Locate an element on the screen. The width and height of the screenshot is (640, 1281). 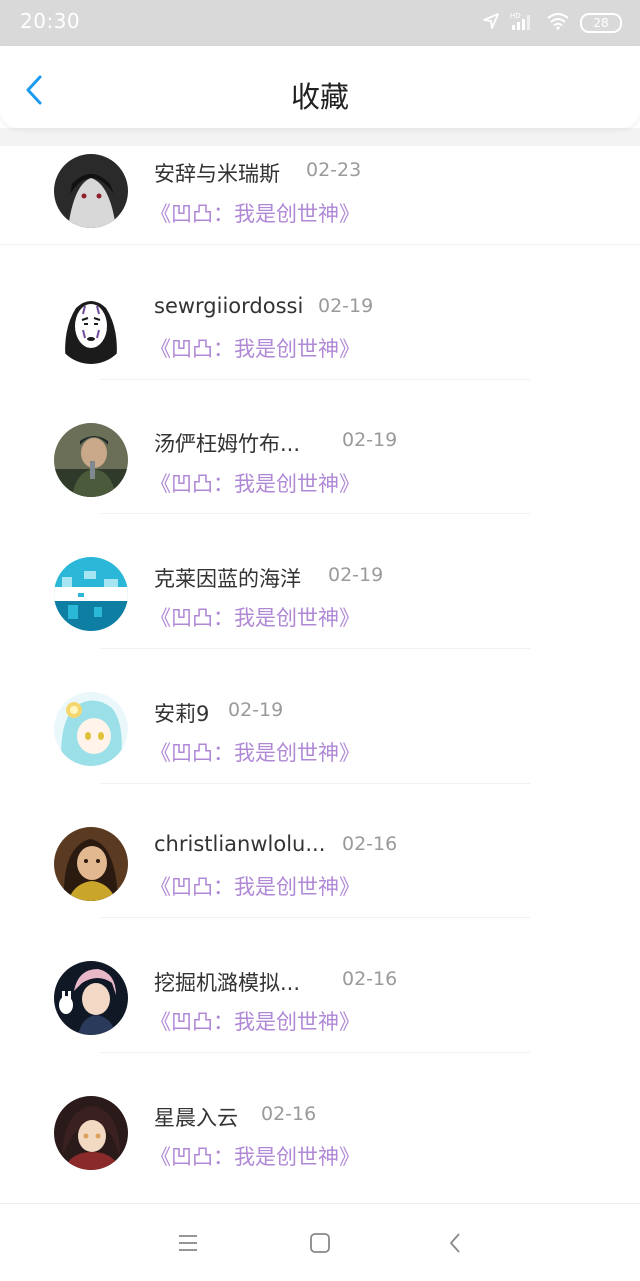
home-button is located at coordinates (320, 1243).